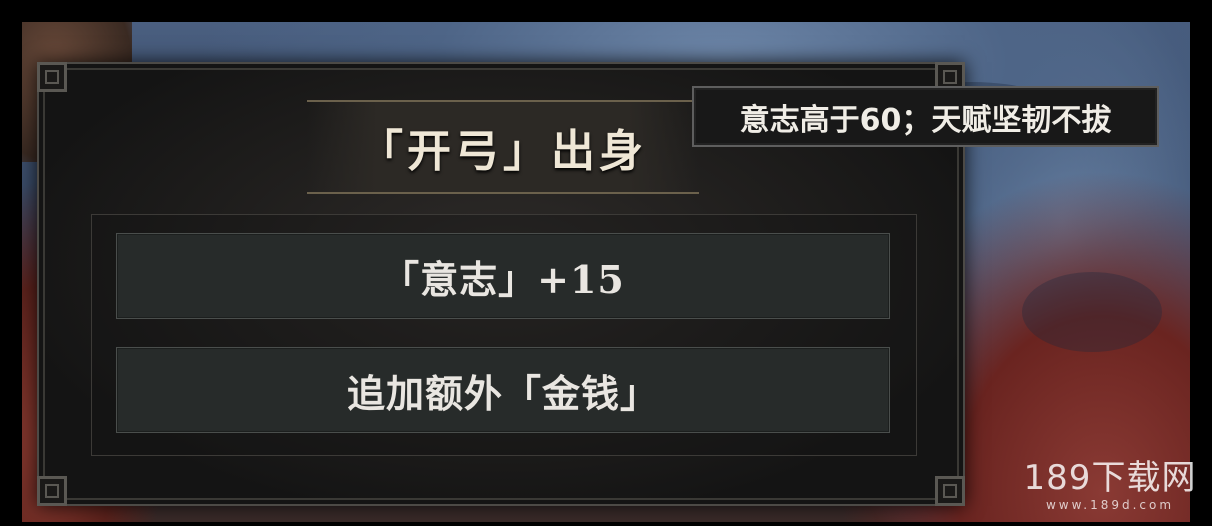 Image resolution: width=1212 pixels, height=526 pixels. I want to click on option-label: 「意志」+15, so click(503, 279).